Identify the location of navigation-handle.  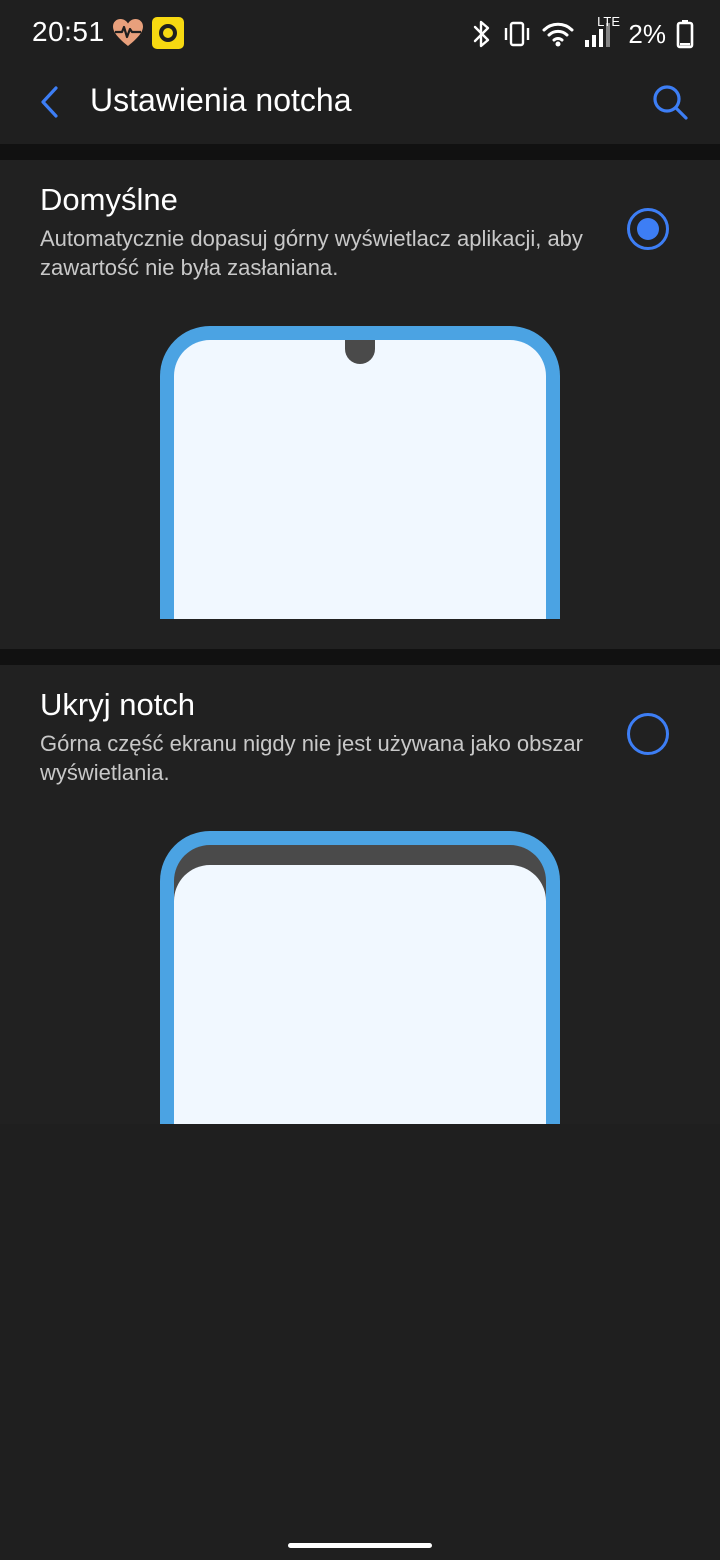
(360, 1545).